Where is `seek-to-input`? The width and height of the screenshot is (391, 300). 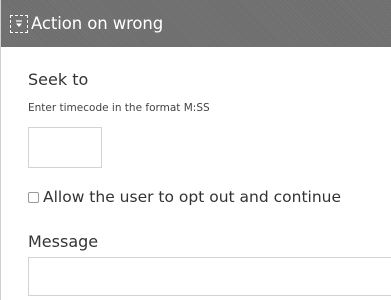
seek-to-input is located at coordinates (65, 147).